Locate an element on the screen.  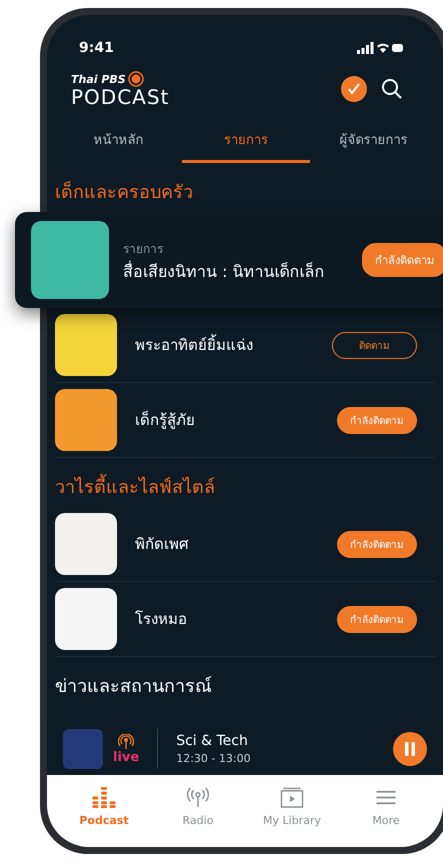
nav-tab: My Library is located at coordinates (292, 807).